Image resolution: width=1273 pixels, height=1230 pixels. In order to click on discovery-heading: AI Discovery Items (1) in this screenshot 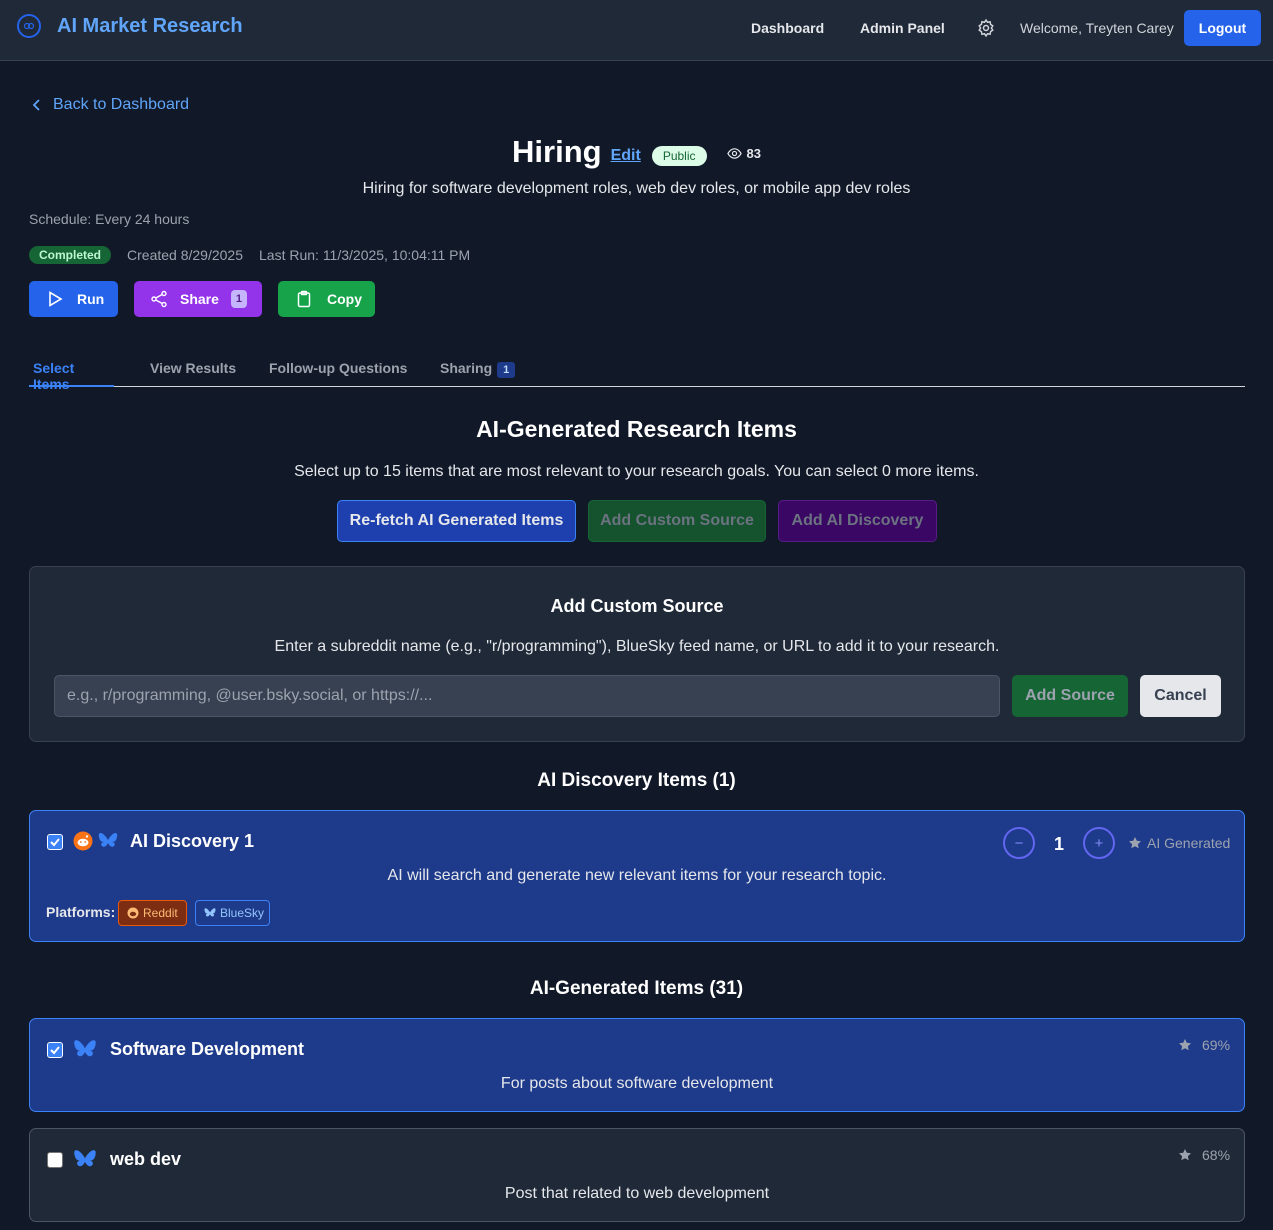, I will do `click(636, 780)`.